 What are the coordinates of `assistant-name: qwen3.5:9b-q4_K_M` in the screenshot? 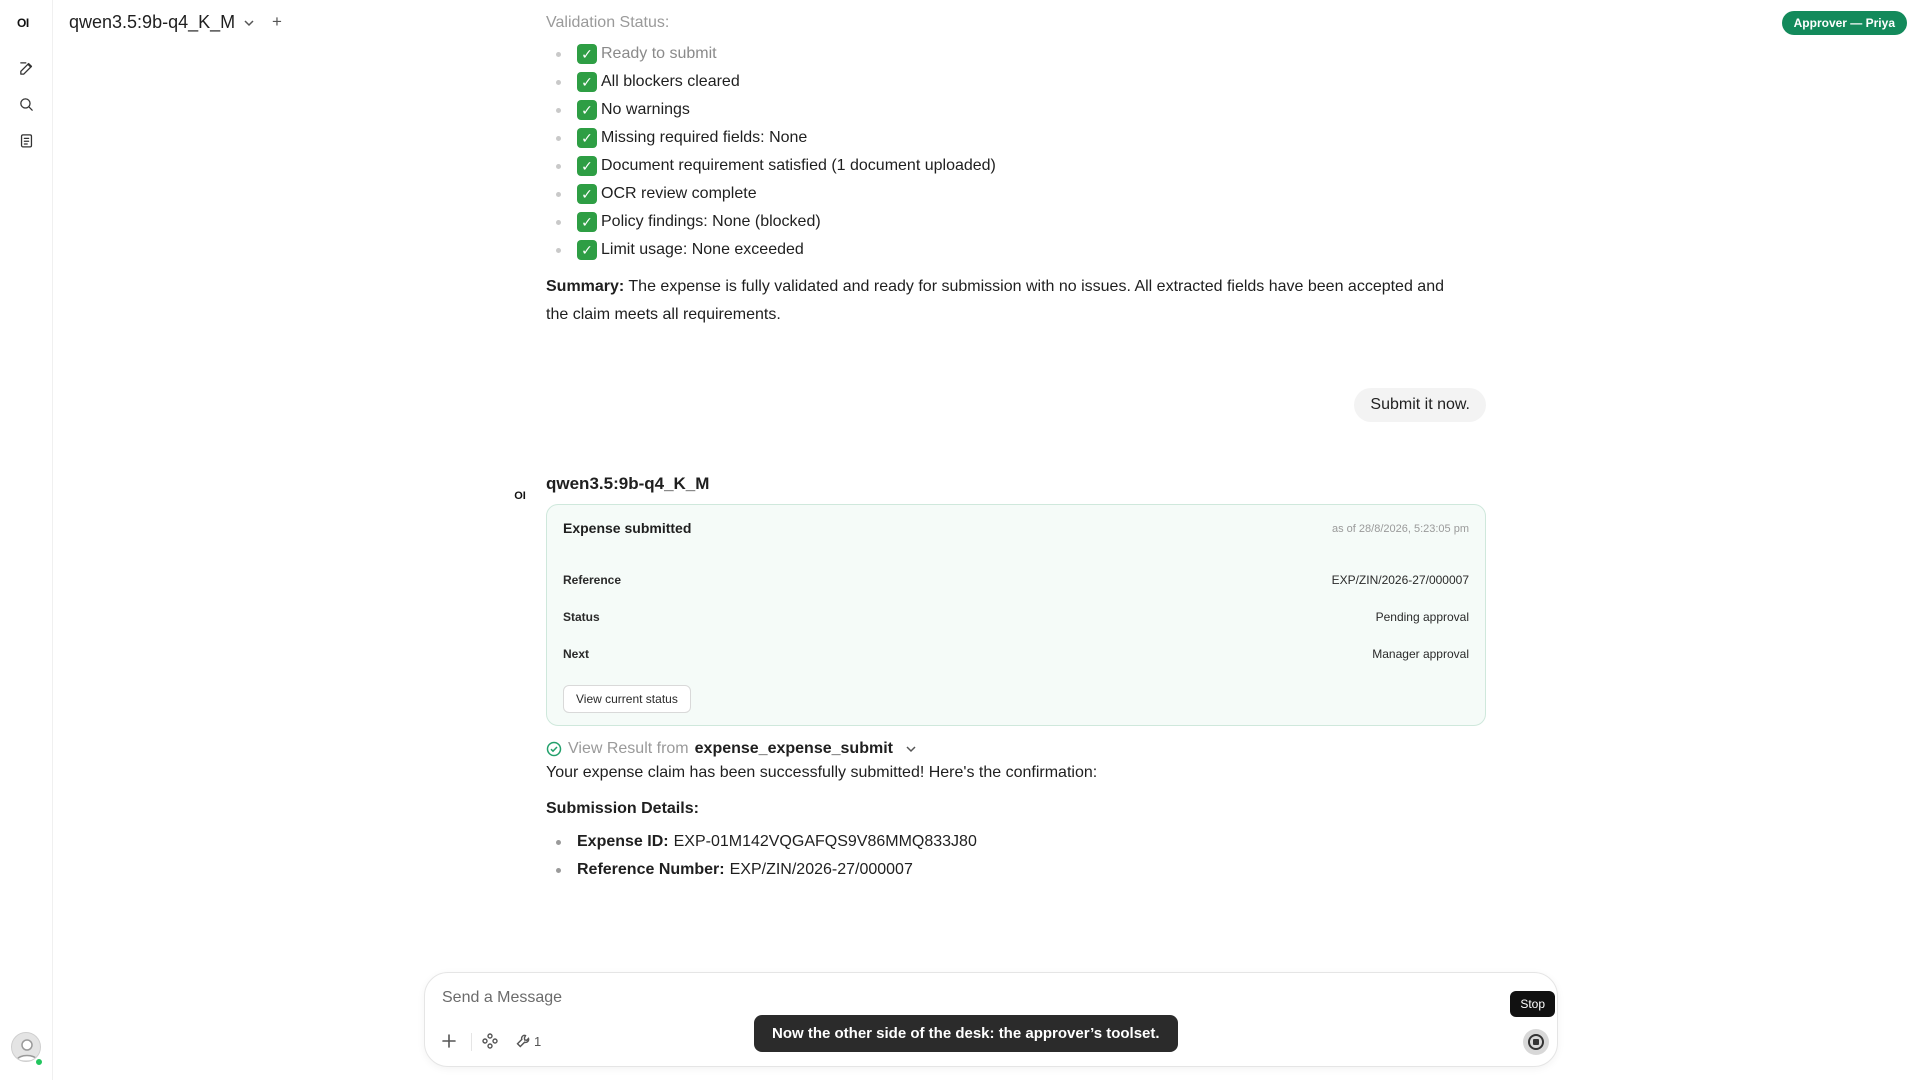 It's located at (628, 483).